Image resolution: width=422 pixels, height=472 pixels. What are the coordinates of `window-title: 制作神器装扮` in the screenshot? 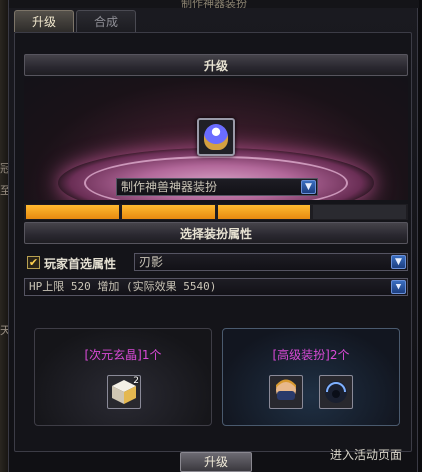 It's located at (214, 4).